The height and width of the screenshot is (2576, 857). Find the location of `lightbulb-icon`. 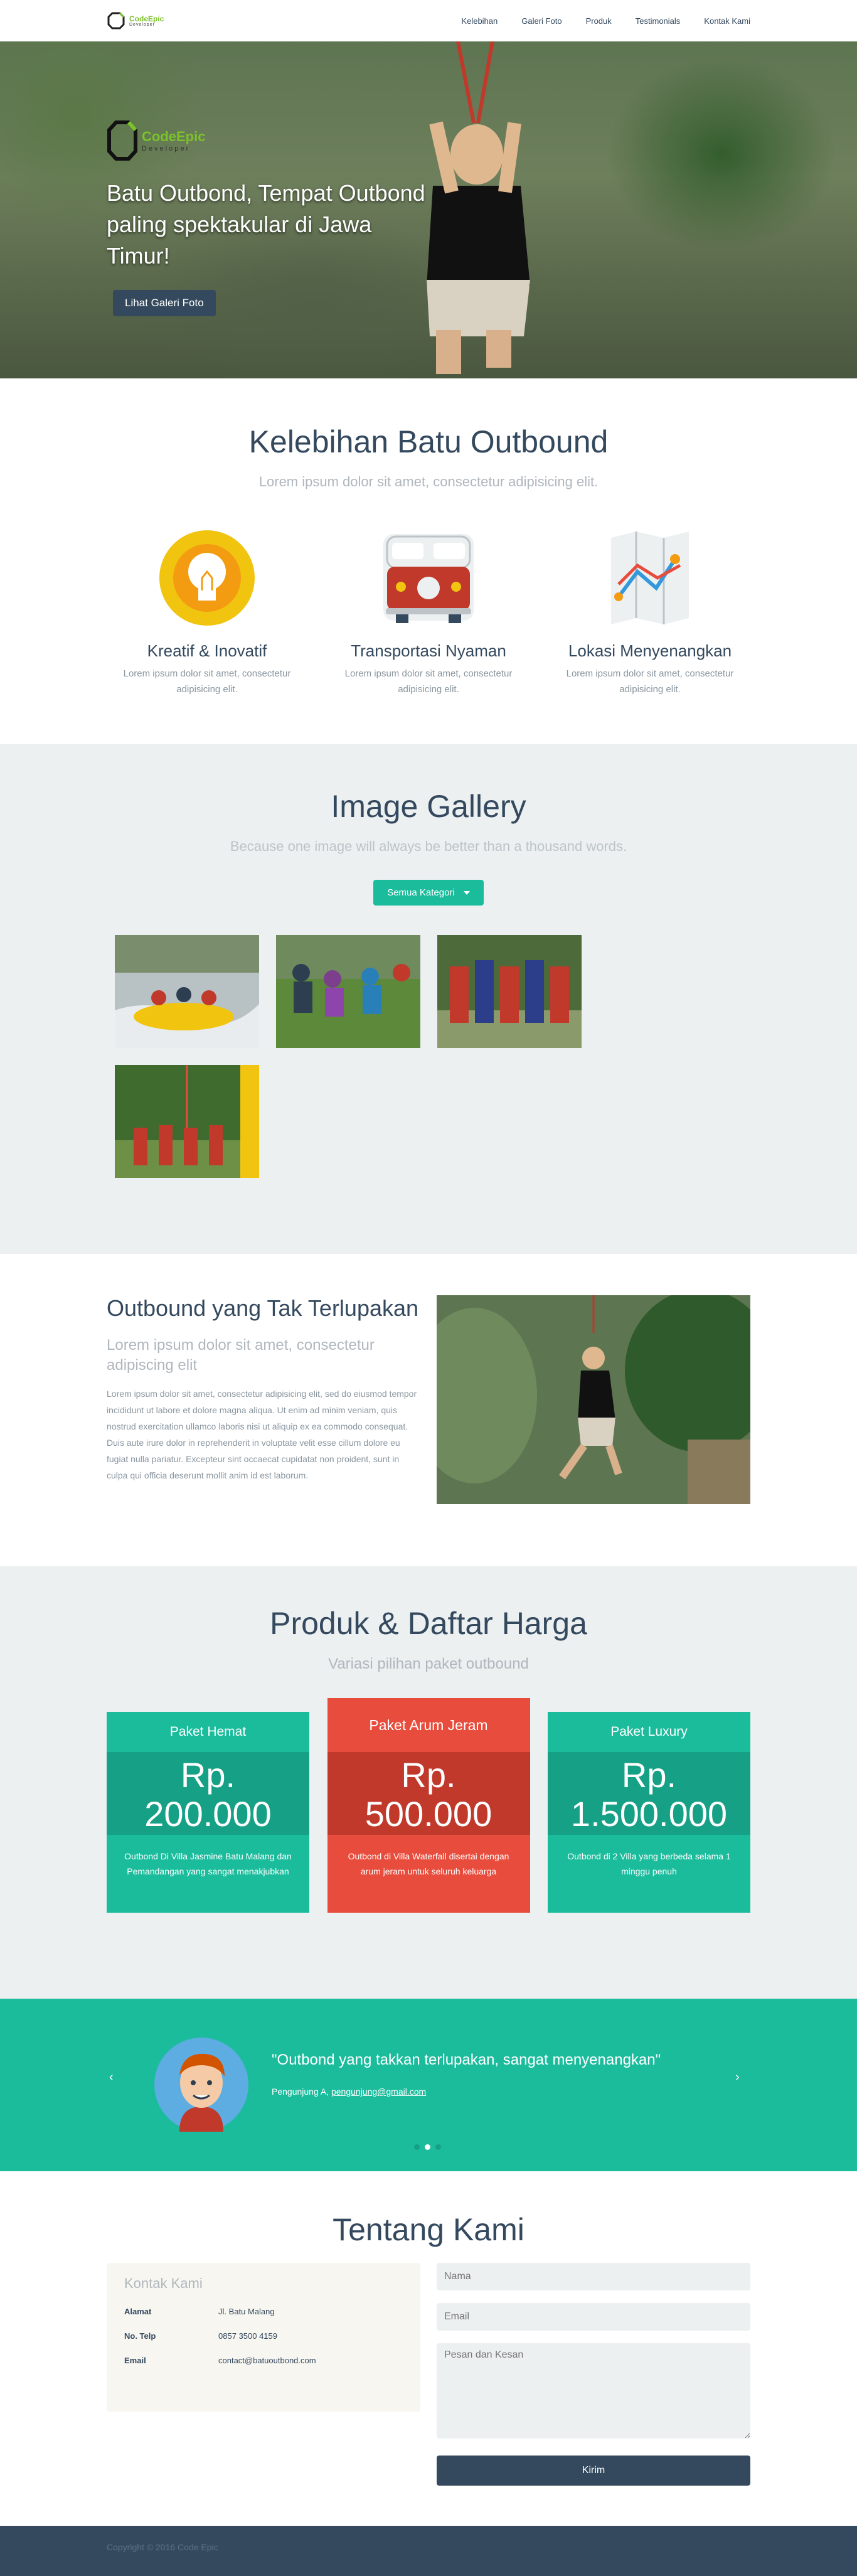

lightbulb-icon is located at coordinates (207, 578).